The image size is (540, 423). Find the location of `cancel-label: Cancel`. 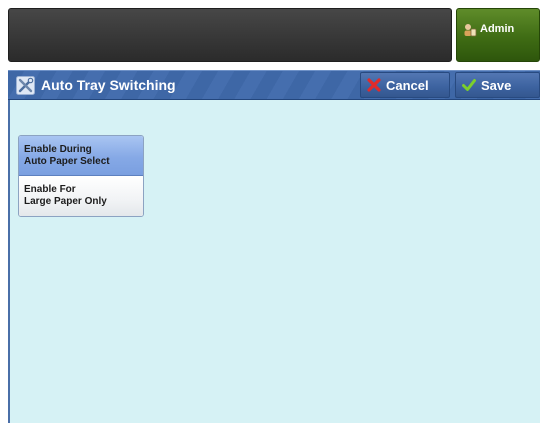

cancel-label: Cancel is located at coordinates (407, 85).